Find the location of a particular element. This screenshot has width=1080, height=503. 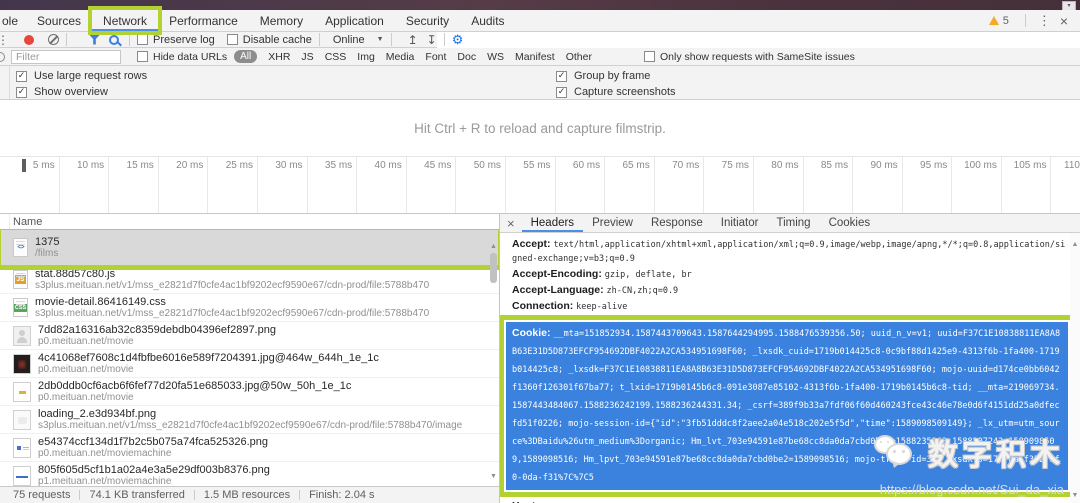

filter-type-css: CSS is located at coordinates (336, 57).